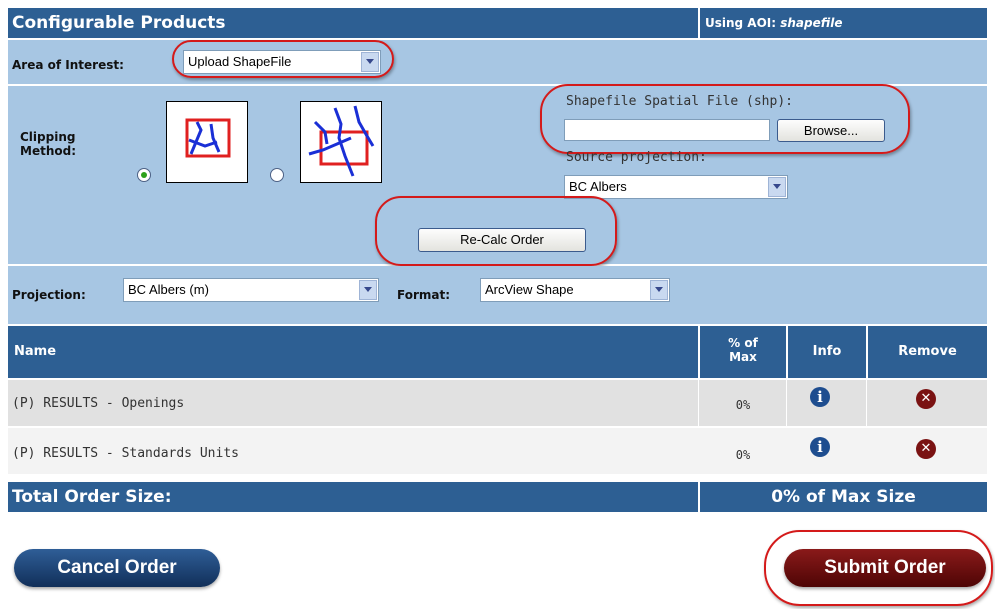 The width and height of the screenshot is (995, 609). Describe the element at coordinates (598, 186) in the screenshot. I see `source-projection-value: BC Albers` at that location.